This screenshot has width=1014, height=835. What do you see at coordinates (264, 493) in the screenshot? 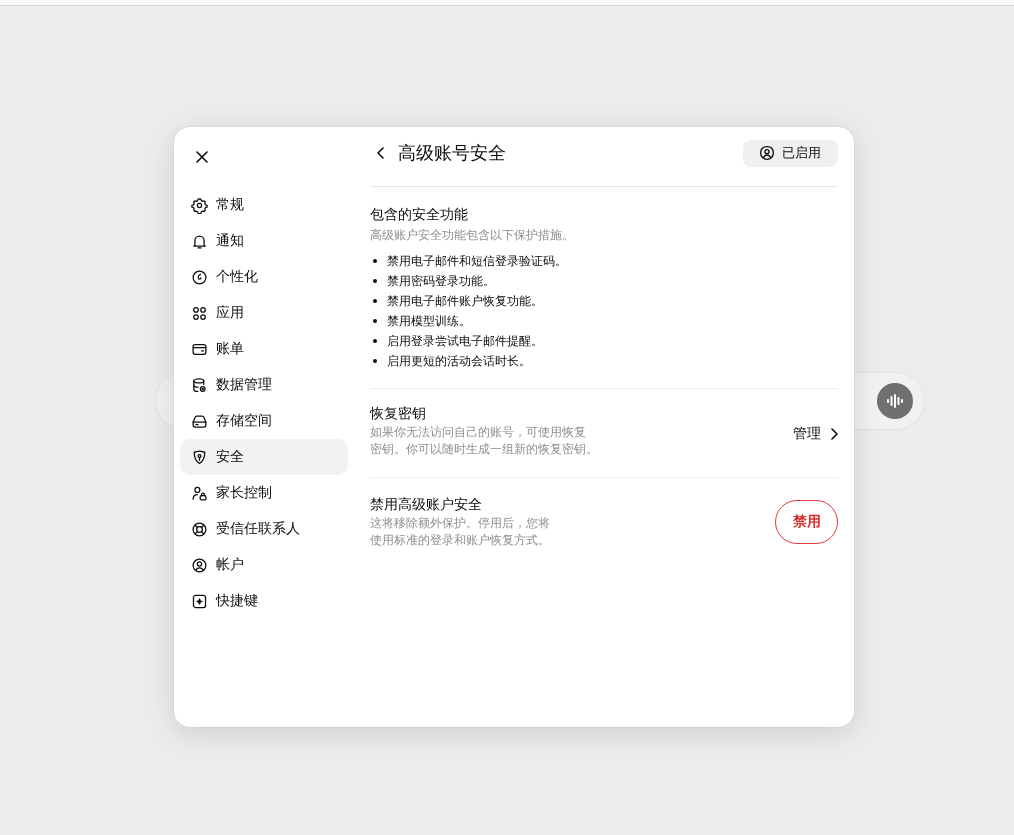
I see `sidebar-item: 家长控制` at bounding box center [264, 493].